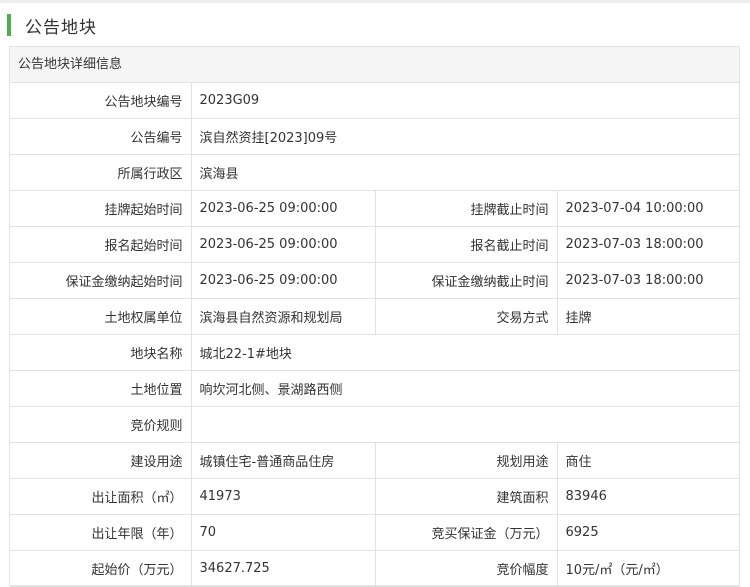  I want to click on field-label: 交易方式, so click(466, 316).